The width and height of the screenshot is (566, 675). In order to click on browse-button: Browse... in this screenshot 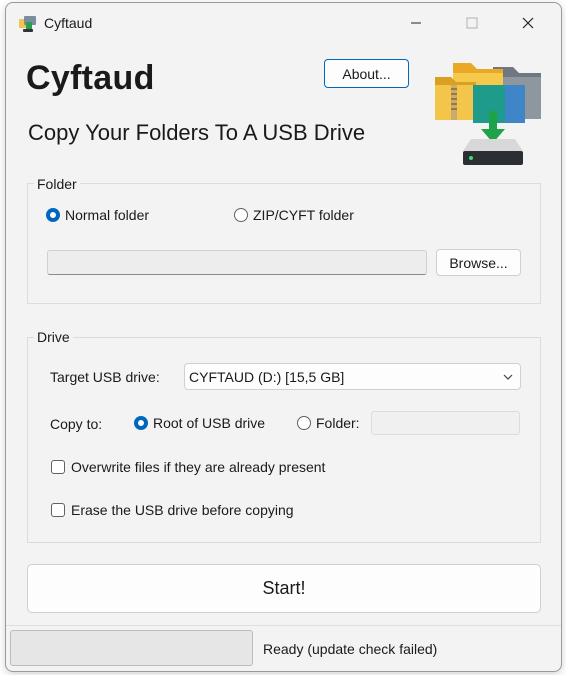, I will do `click(478, 262)`.